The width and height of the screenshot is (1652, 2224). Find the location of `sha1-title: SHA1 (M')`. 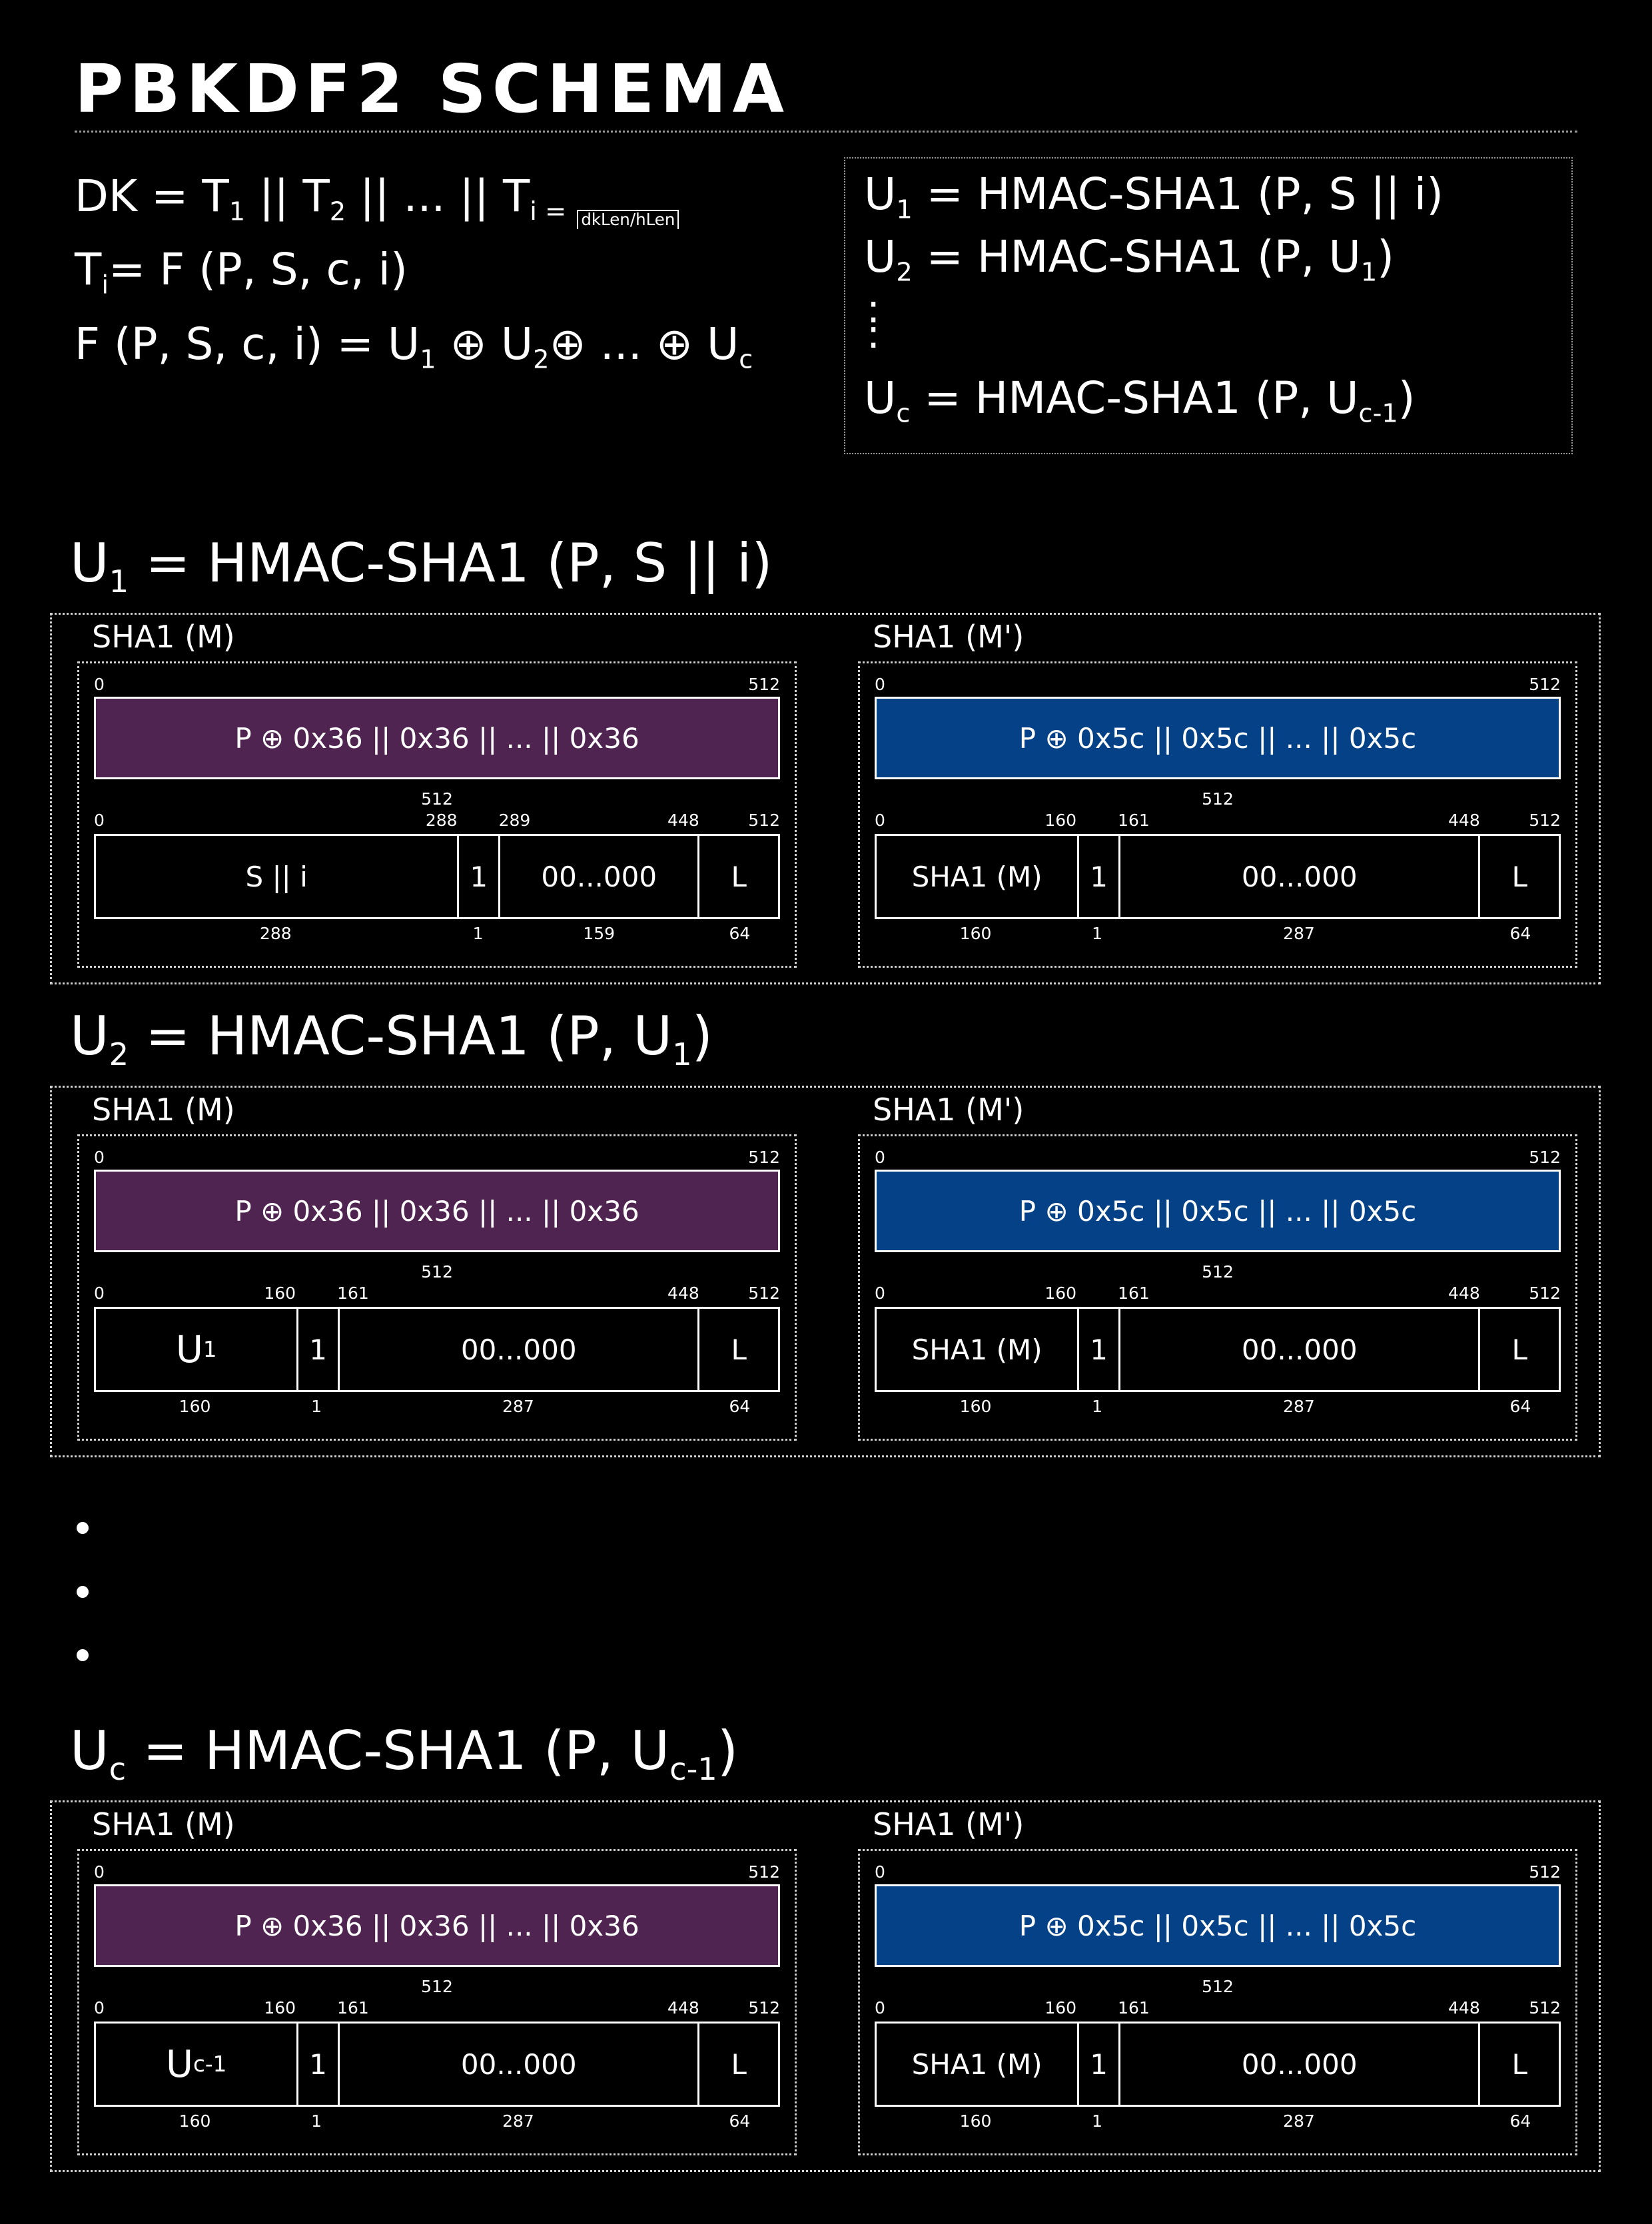

sha1-title: SHA1 (M') is located at coordinates (949, 1110).